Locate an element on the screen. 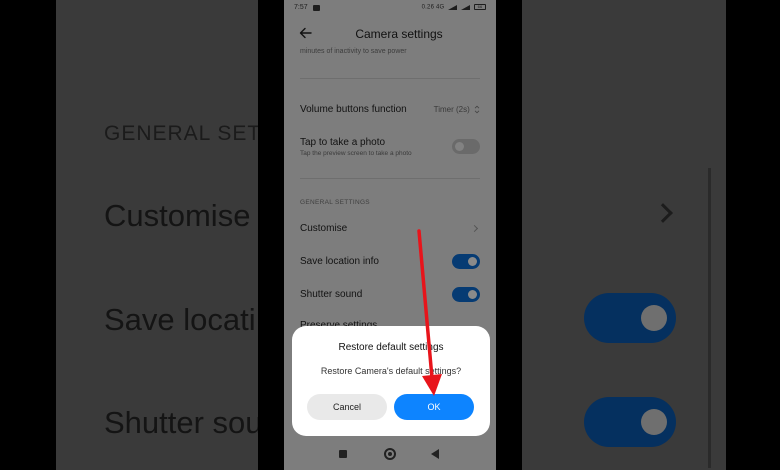 This screenshot has width=780, height=470. setting-save-location: Save location info is located at coordinates (390, 261).